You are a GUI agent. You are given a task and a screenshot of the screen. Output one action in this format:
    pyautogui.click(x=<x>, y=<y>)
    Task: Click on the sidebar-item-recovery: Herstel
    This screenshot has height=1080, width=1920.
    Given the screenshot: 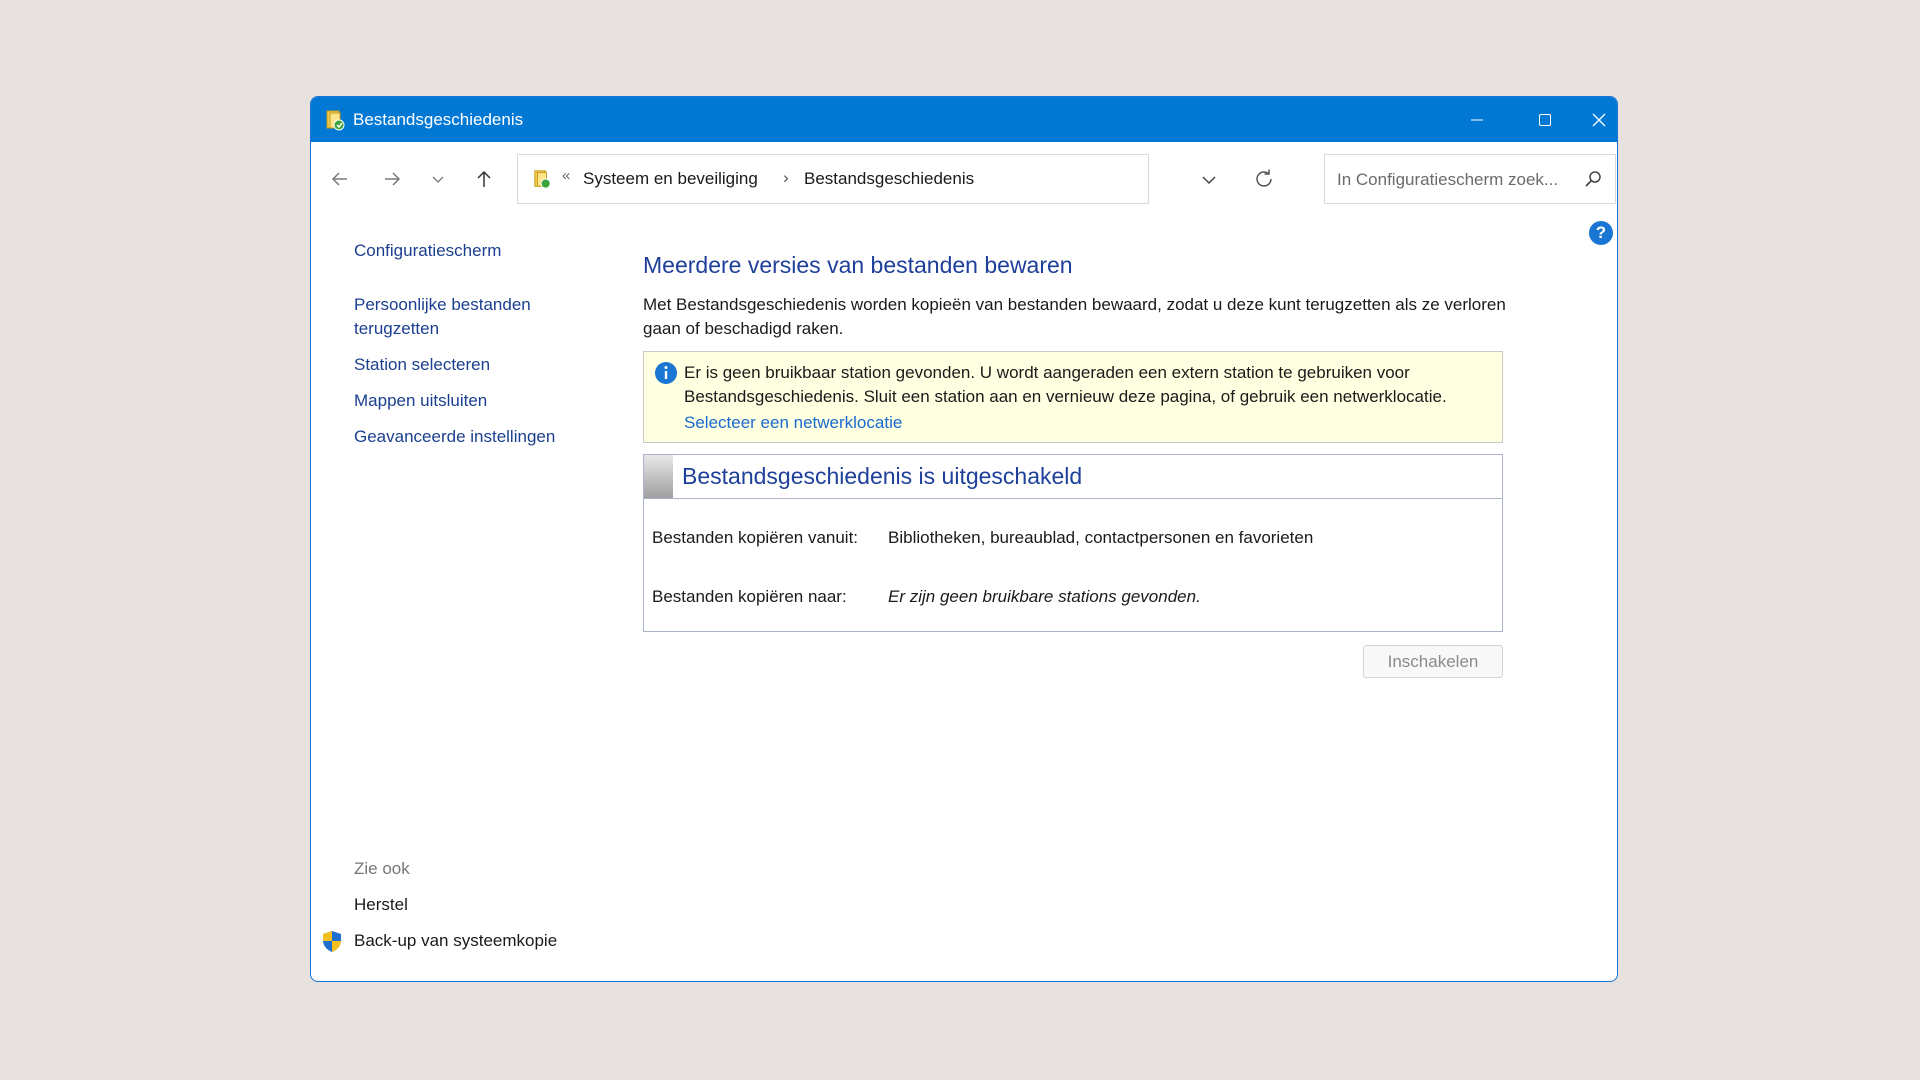 What is the action you would take?
    pyautogui.click(x=381, y=905)
    